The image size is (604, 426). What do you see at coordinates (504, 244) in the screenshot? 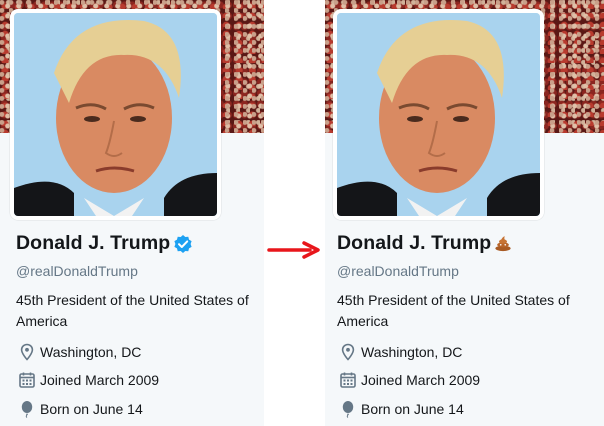
I see `poop-emoji-icon` at bounding box center [504, 244].